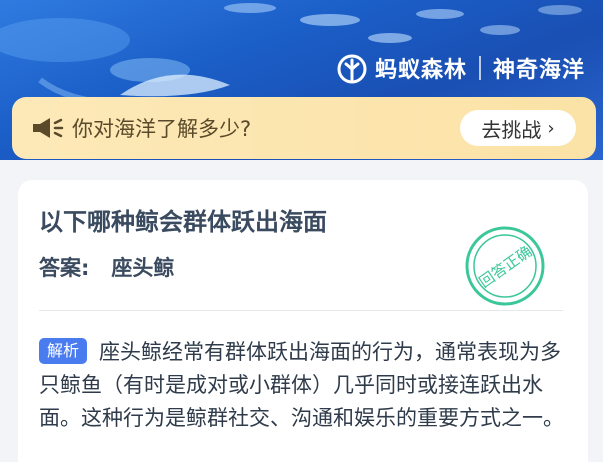  I want to click on answer-row: 答案: 座头鲸, so click(106, 267).